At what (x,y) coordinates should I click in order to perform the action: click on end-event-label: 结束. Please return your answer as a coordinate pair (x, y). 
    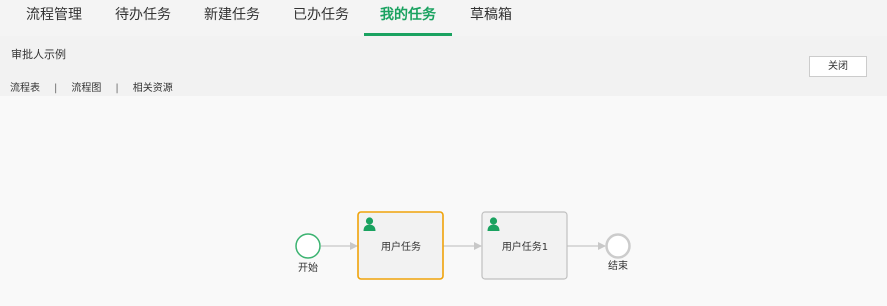
    Looking at the image, I should click on (618, 265).